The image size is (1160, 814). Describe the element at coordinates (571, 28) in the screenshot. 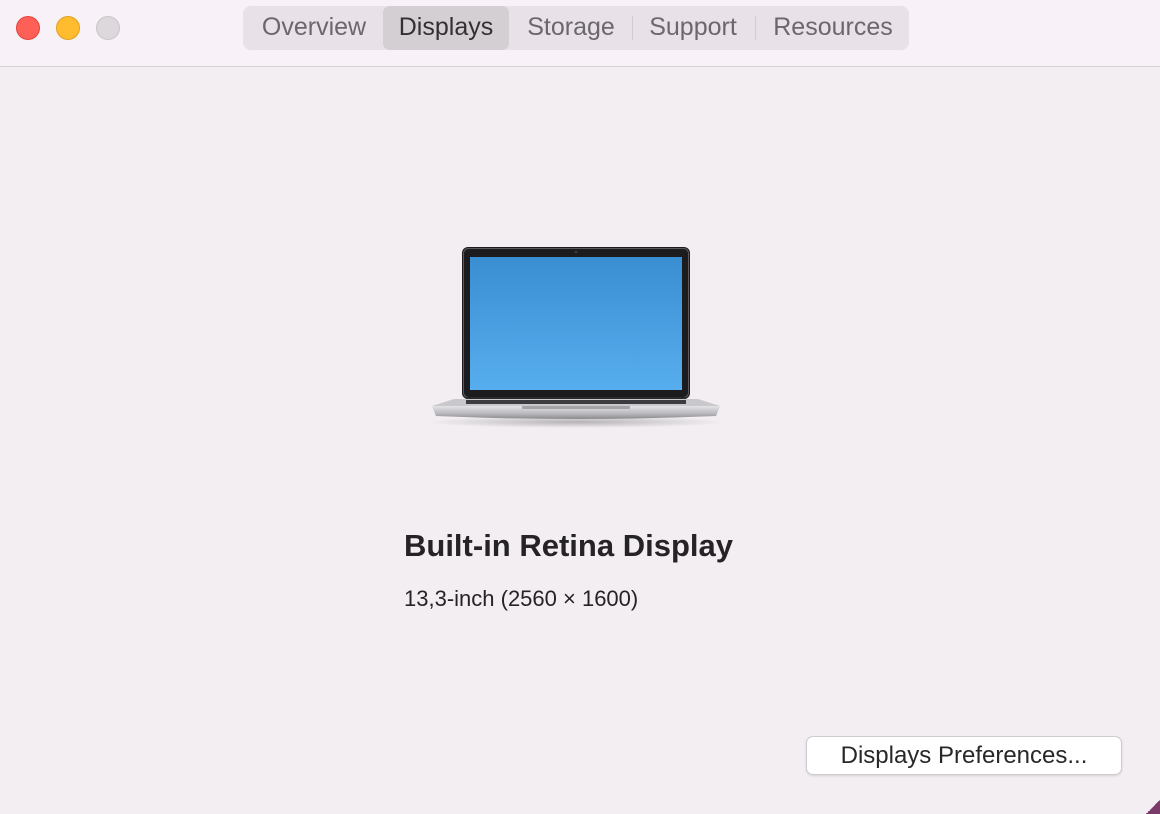

I see `tab-storage: Storage` at that location.